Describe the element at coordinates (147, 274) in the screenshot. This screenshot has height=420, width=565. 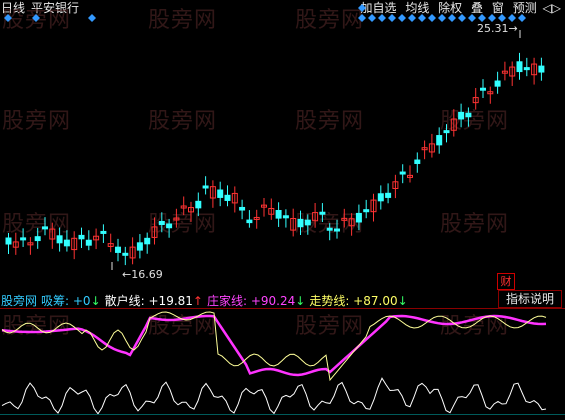
I see `low-price-value: 16.69` at that location.